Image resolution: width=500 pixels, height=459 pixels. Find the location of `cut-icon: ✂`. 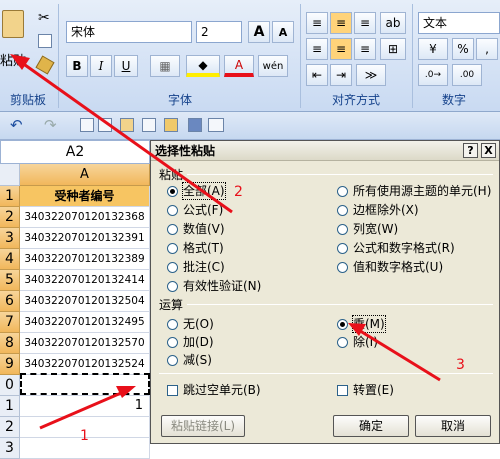

cut-icon: ✂ is located at coordinates (44, 18).